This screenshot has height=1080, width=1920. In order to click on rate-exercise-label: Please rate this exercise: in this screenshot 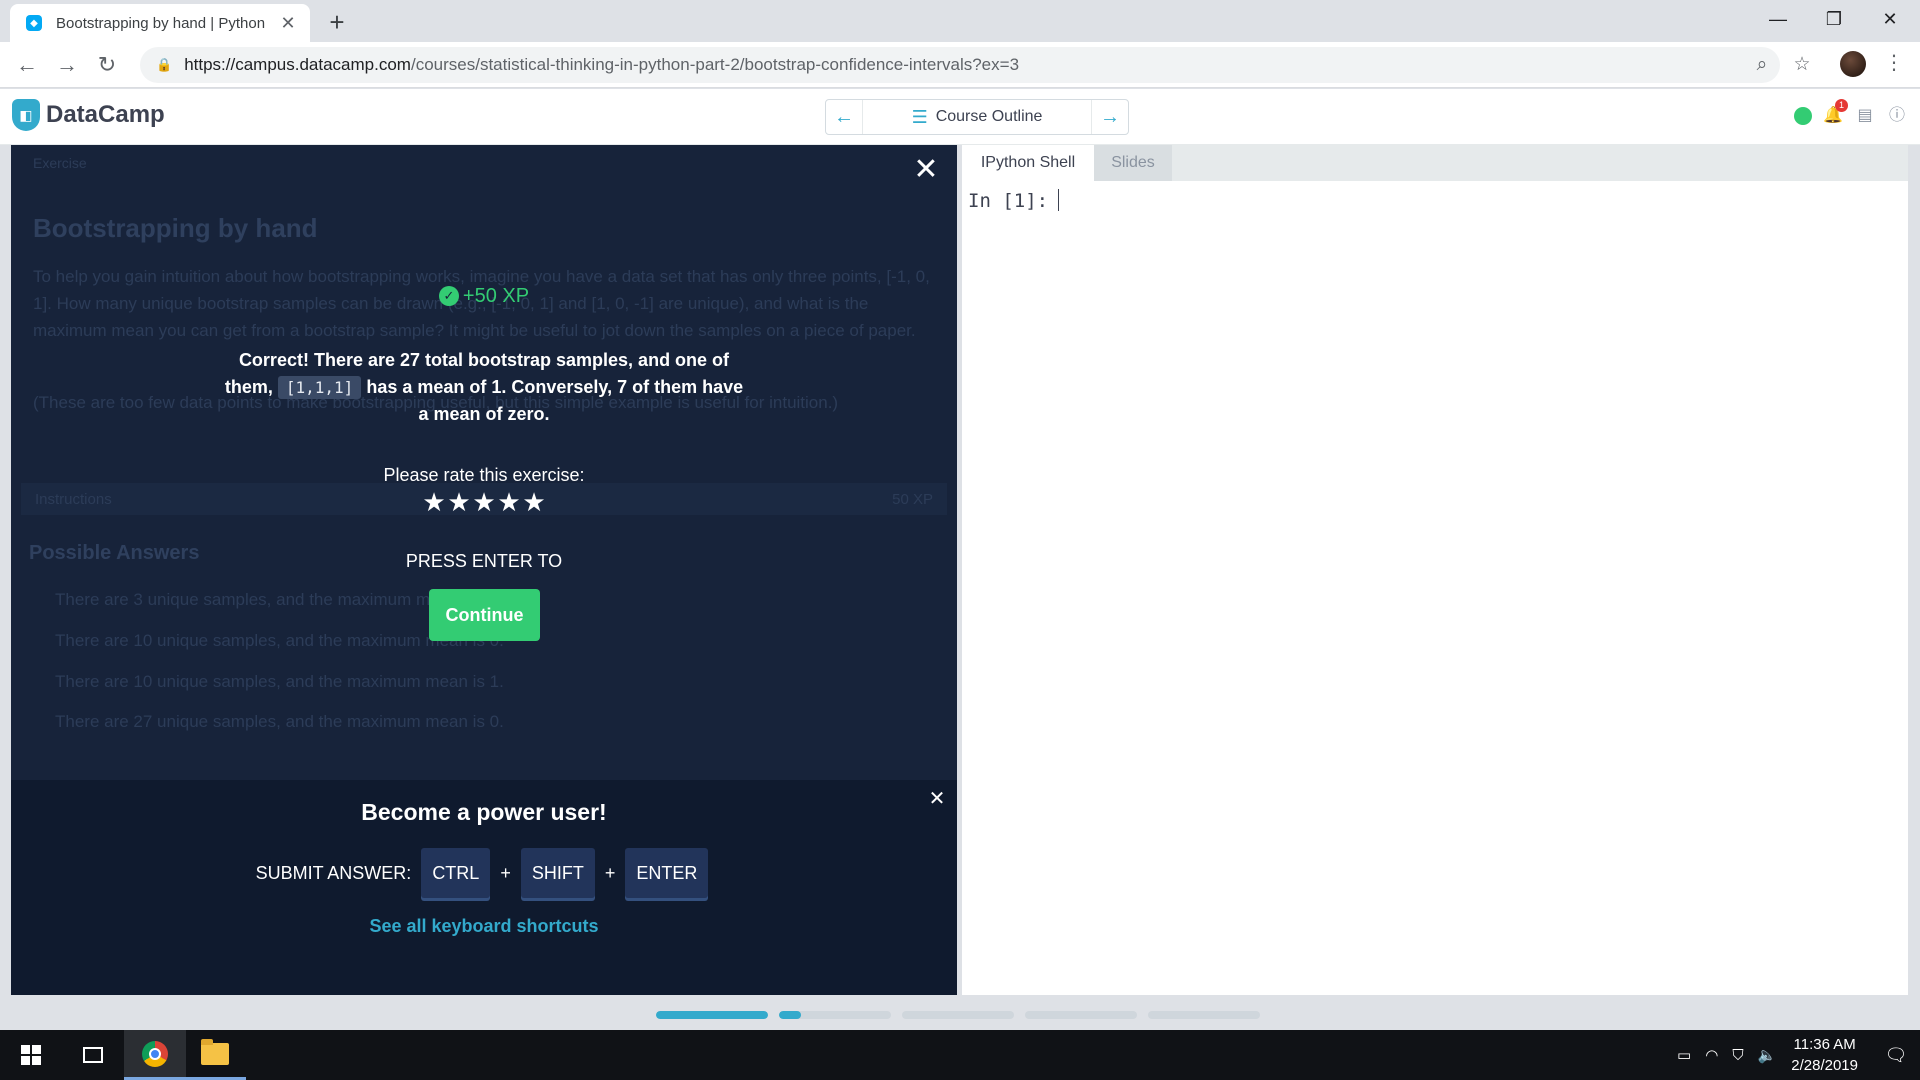, I will do `click(484, 475)`.